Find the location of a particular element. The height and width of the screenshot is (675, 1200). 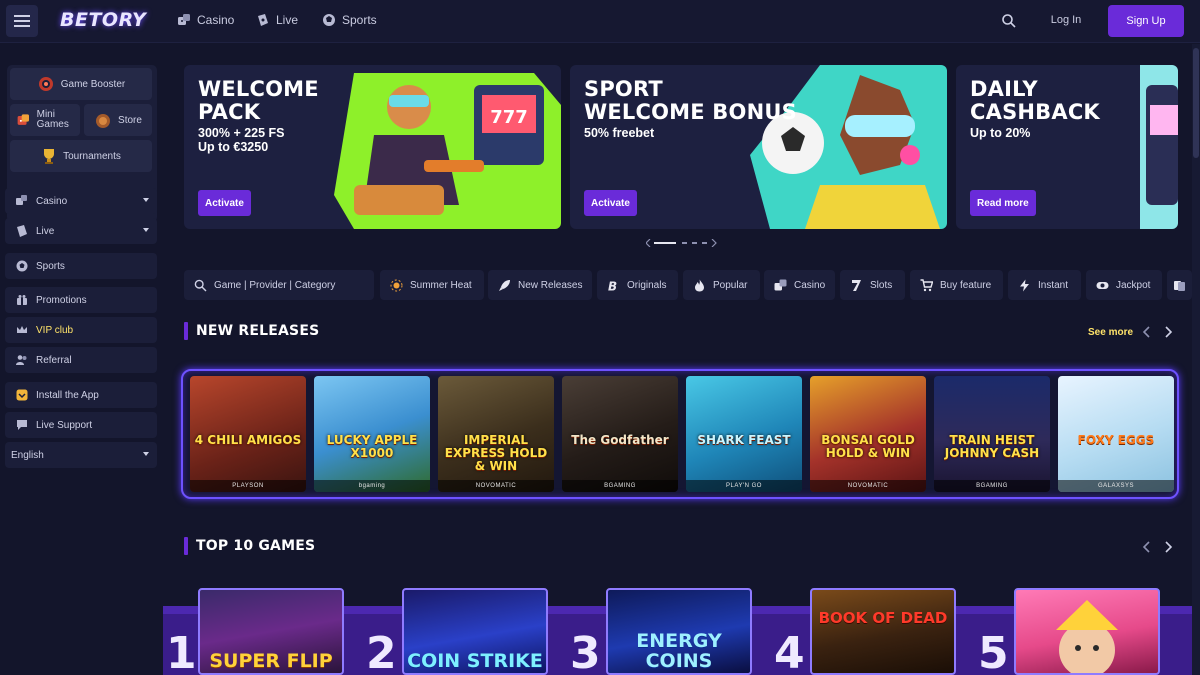

top-game-card is located at coordinates (1087, 631).